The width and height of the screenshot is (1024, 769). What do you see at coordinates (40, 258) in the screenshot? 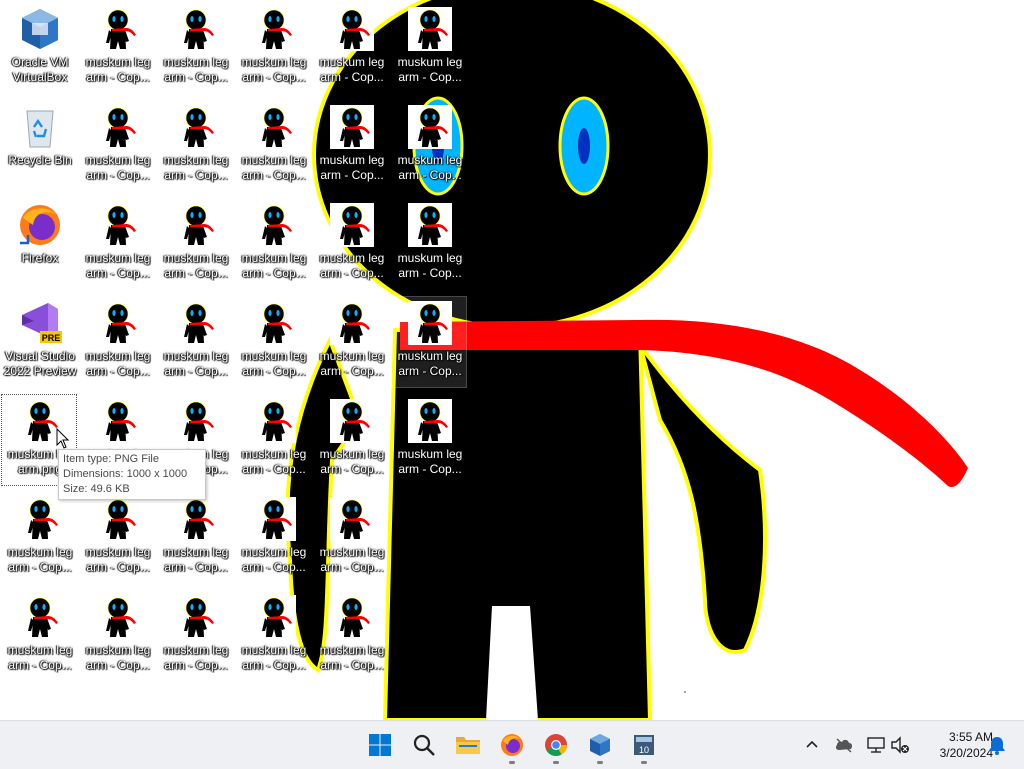
I see `icon-label: Firefox` at bounding box center [40, 258].